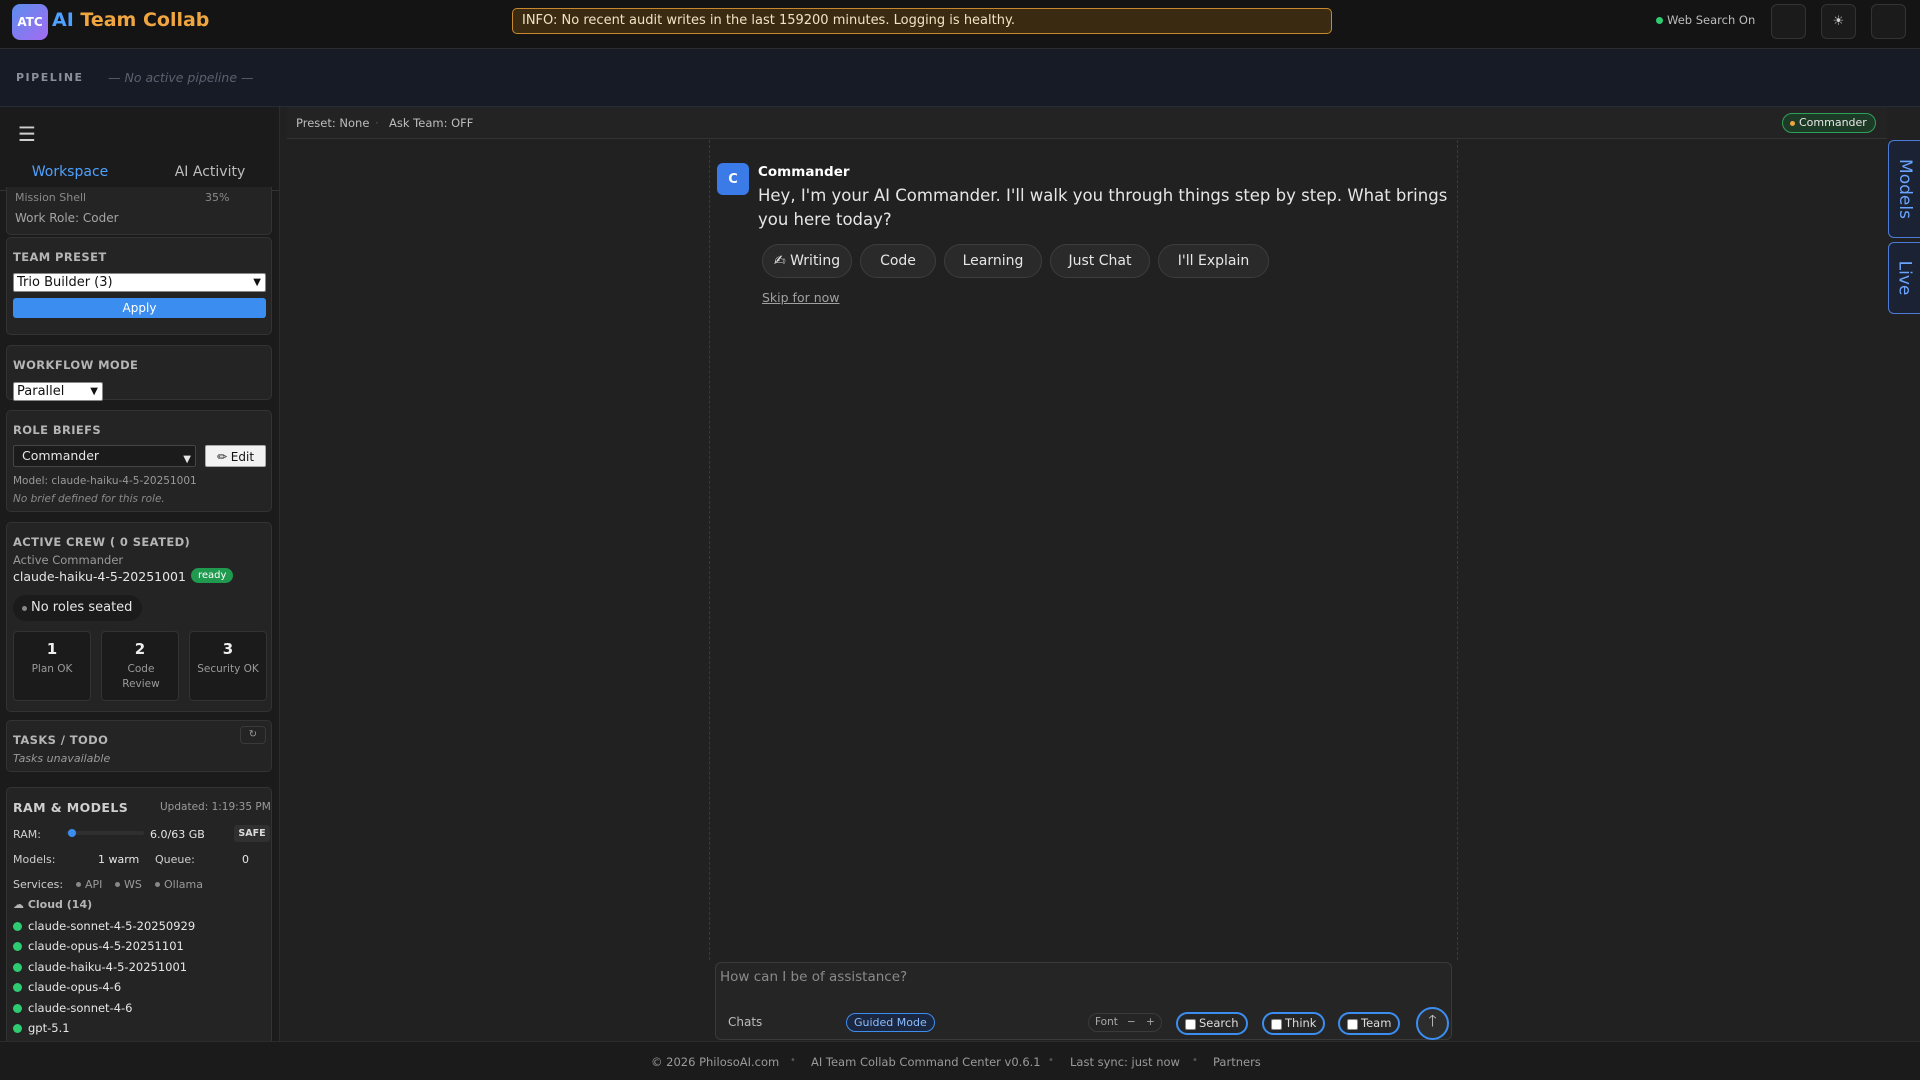 Image resolution: width=1920 pixels, height=1080 pixels. What do you see at coordinates (141, 20) in the screenshot?
I see `app-title-rest: Team Collab` at bounding box center [141, 20].